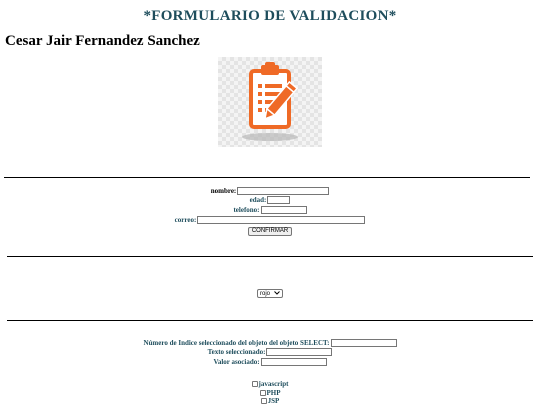  Describe the element at coordinates (363, 342) in the screenshot. I see `index-input` at that location.